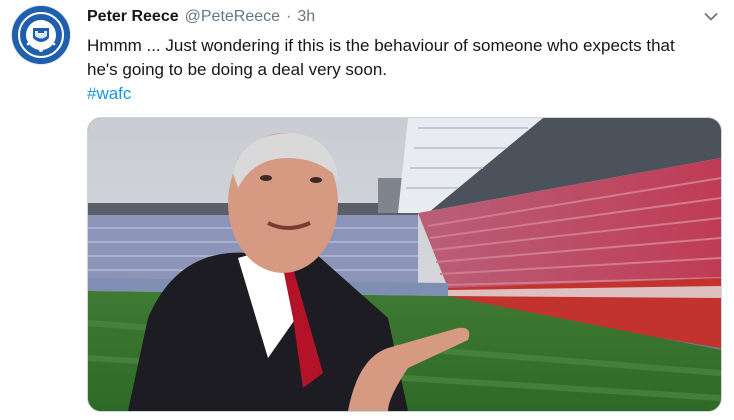 The height and width of the screenshot is (420, 734). I want to click on tweet-header: Peter Reece @PeteReece · 3h, so click(201, 17).